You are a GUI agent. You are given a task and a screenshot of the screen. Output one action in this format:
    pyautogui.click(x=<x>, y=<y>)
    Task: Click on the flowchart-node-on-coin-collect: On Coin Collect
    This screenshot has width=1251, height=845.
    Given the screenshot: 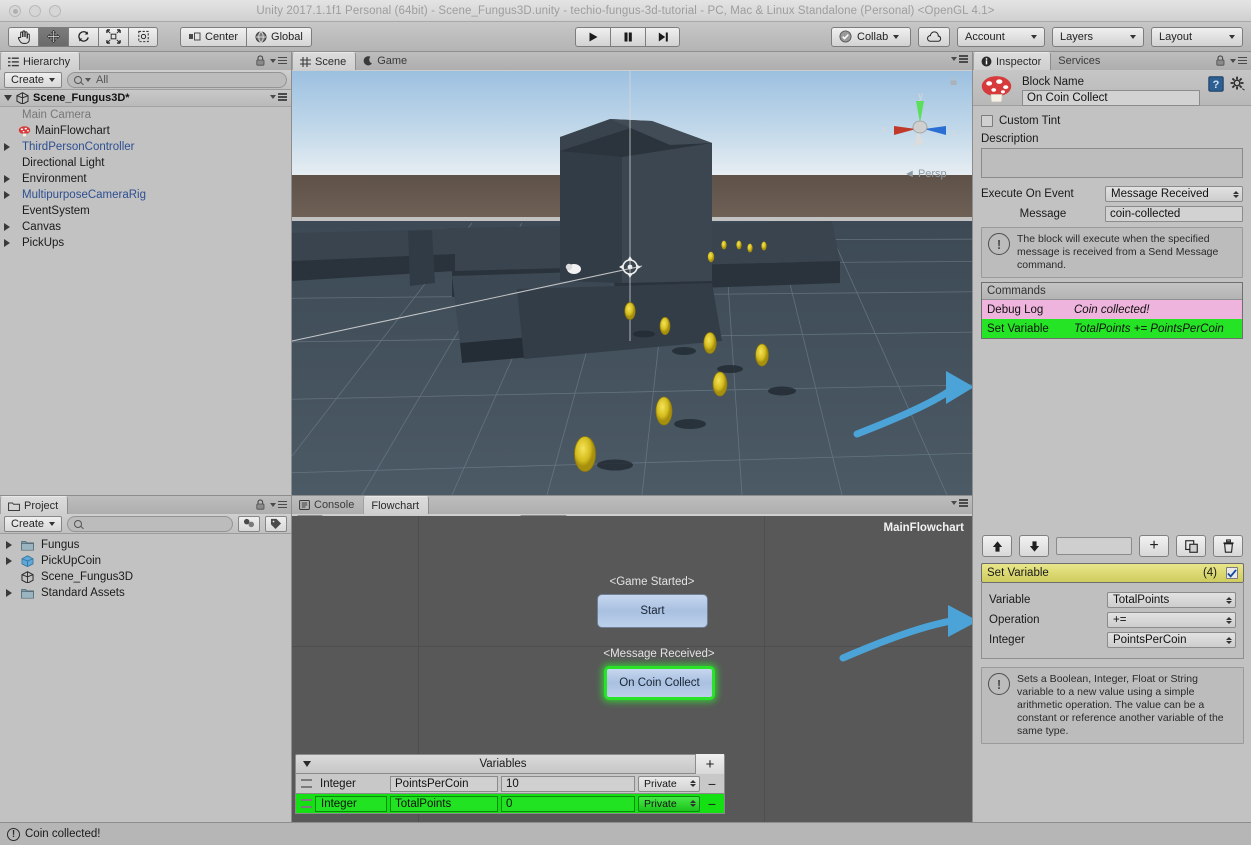 What is the action you would take?
    pyautogui.click(x=659, y=683)
    